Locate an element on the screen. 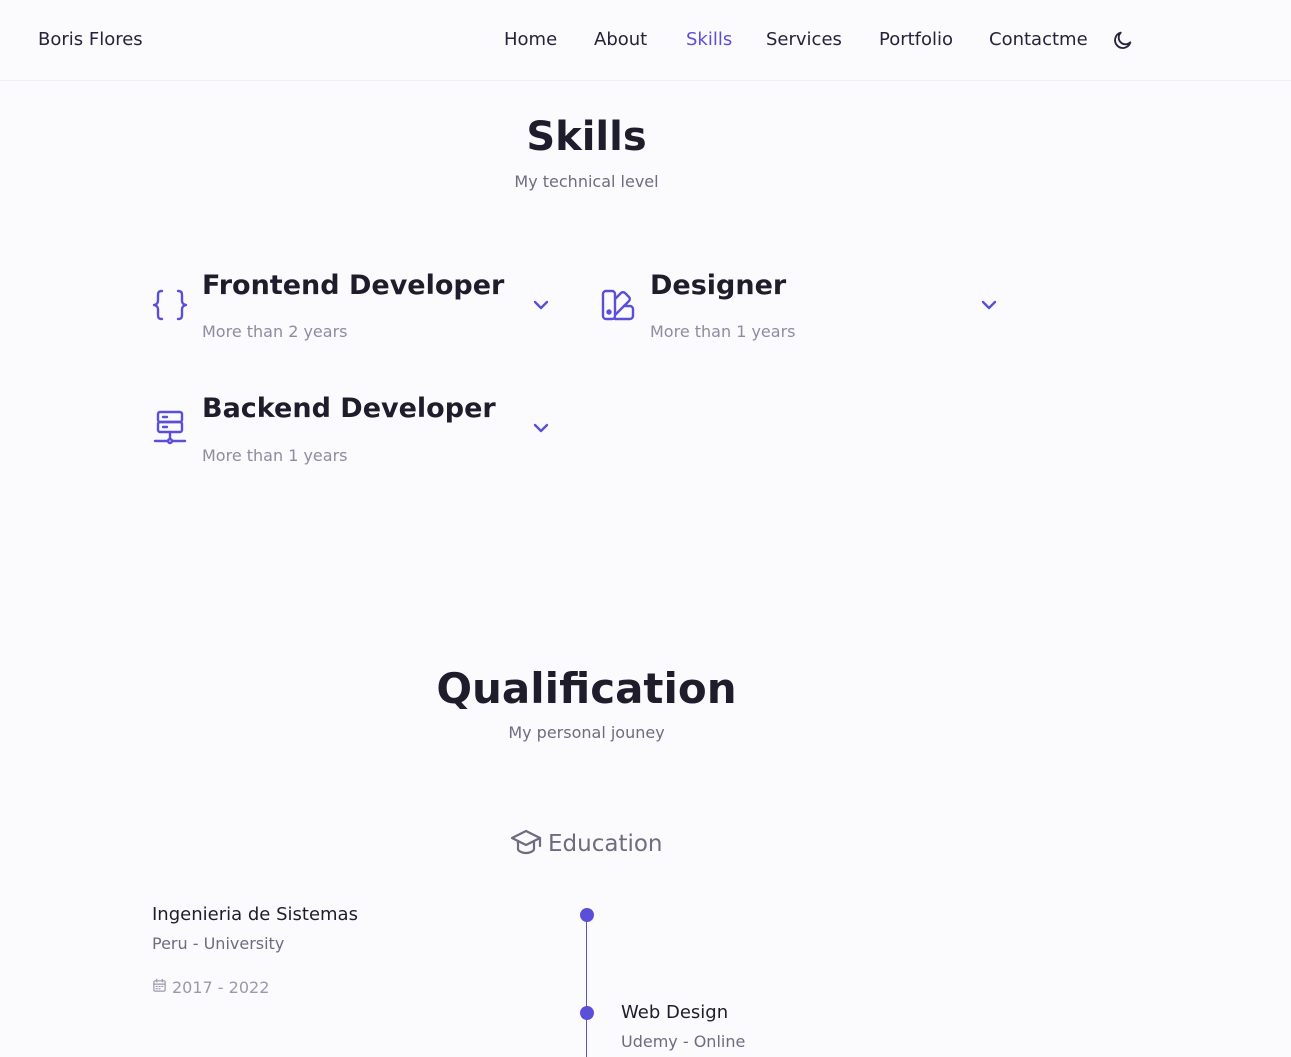 This screenshot has width=1291, height=1057. qualification-entry-title: Ingenieria de Sistemas is located at coordinates (255, 914).